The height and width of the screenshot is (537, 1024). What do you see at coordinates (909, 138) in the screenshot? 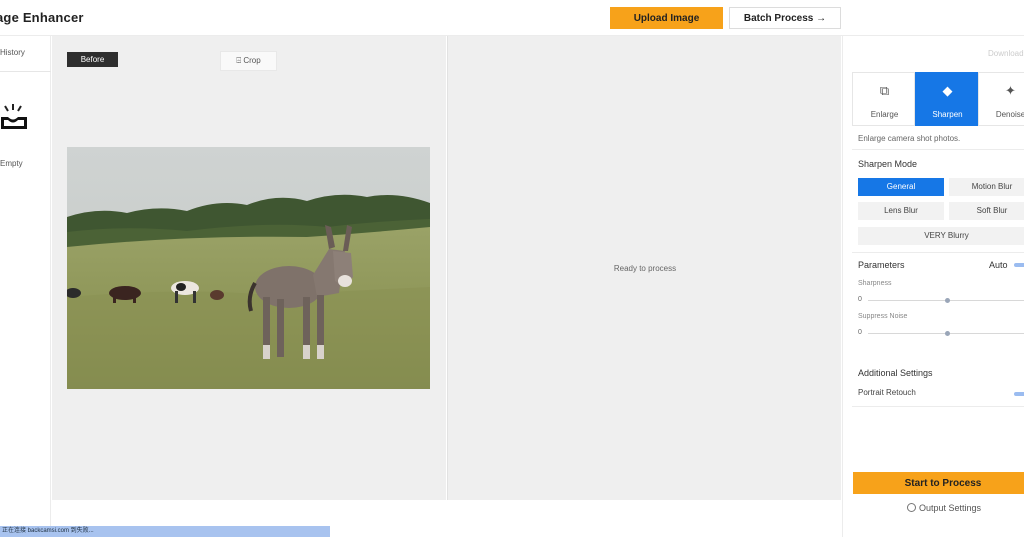
I see `mode-description: Enlarge camera shot photos.` at bounding box center [909, 138].